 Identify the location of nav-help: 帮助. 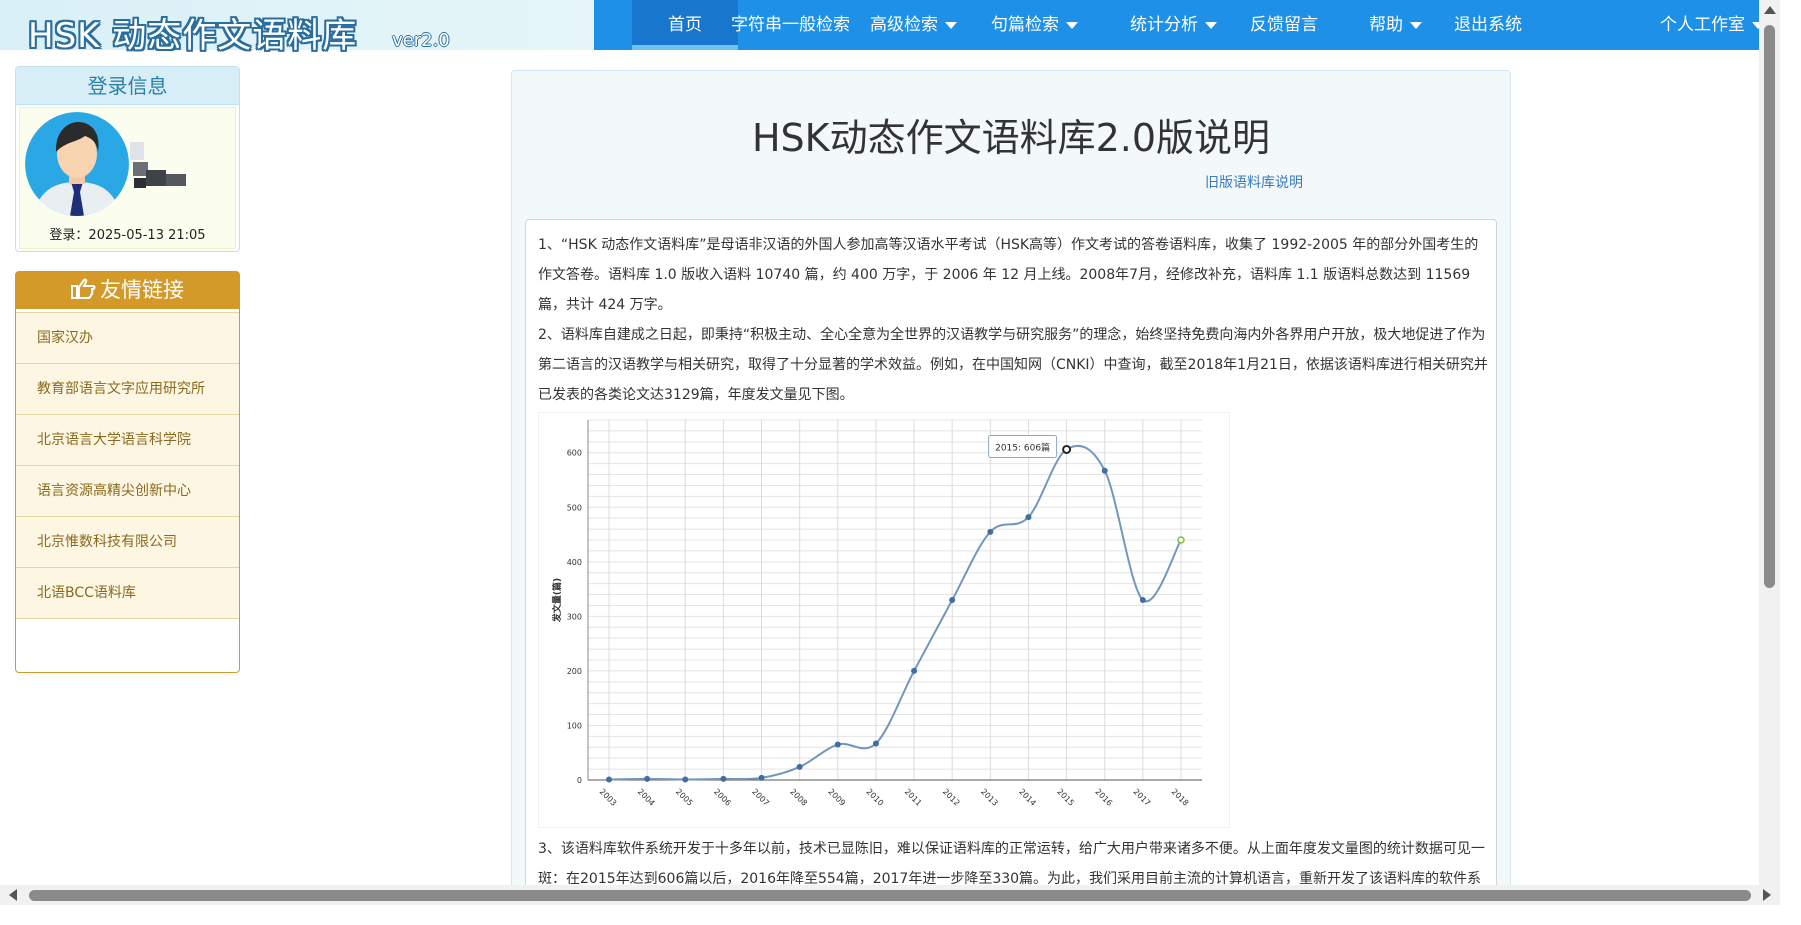
(1395, 25).